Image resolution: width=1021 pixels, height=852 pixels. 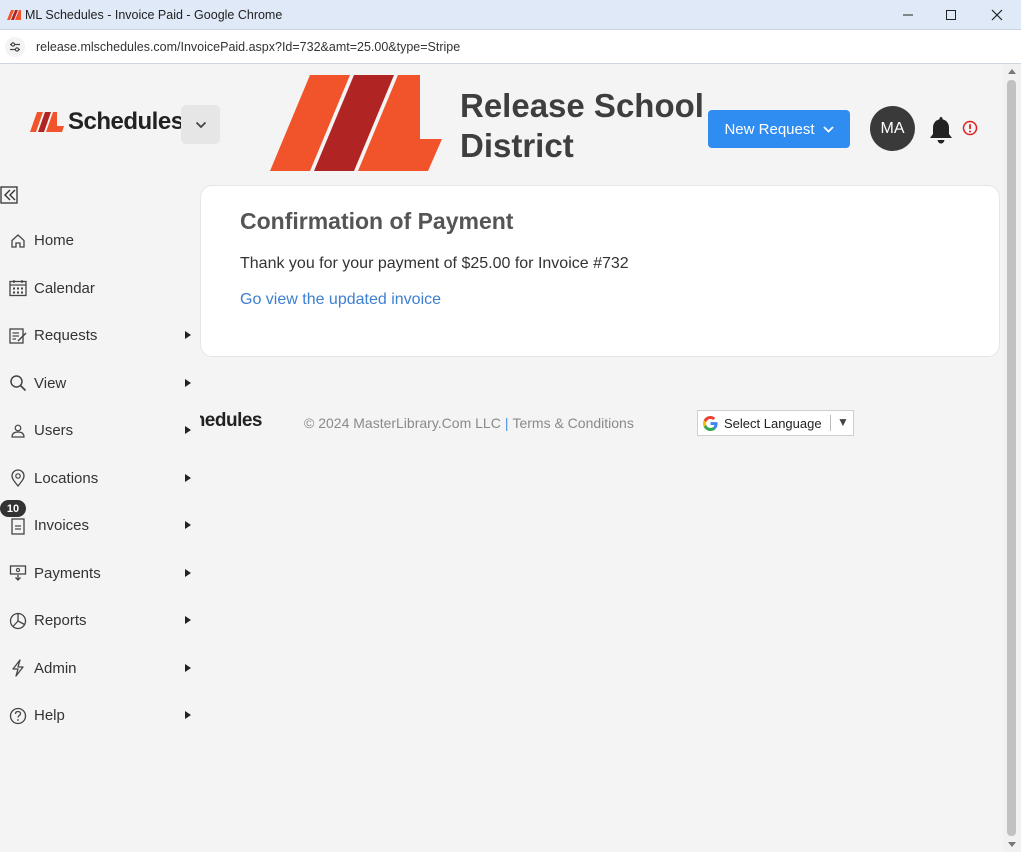 I want to click on location-pin-icon, so click(x=18, y=478).